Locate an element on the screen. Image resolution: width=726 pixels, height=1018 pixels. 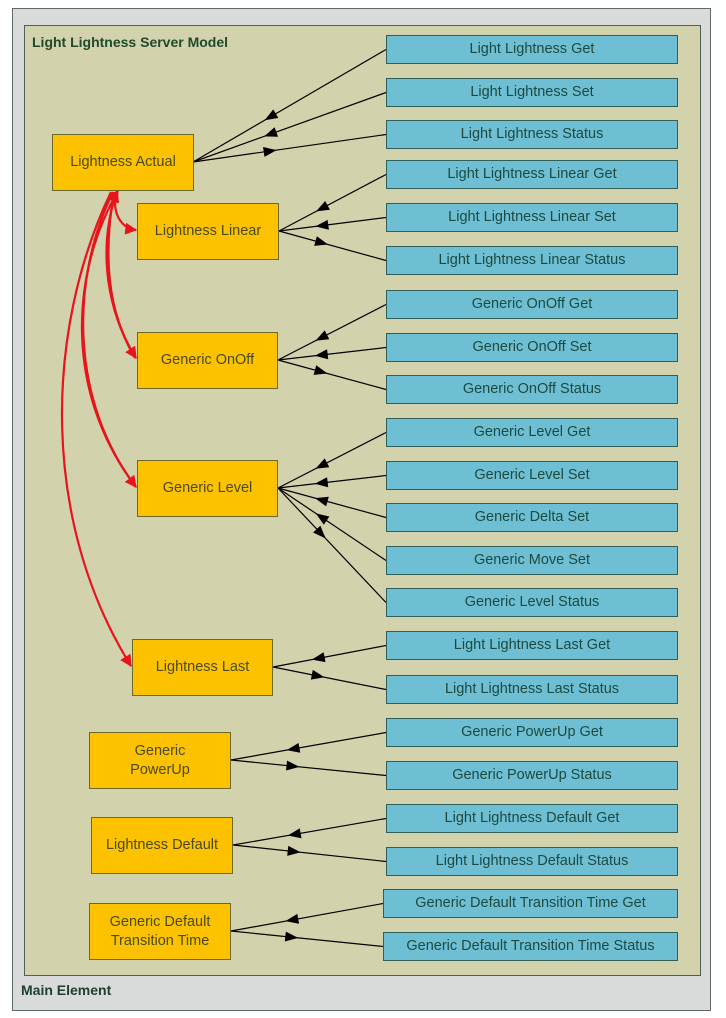
message-box: Generic OnOff Set is located at coordinates (532, 347).